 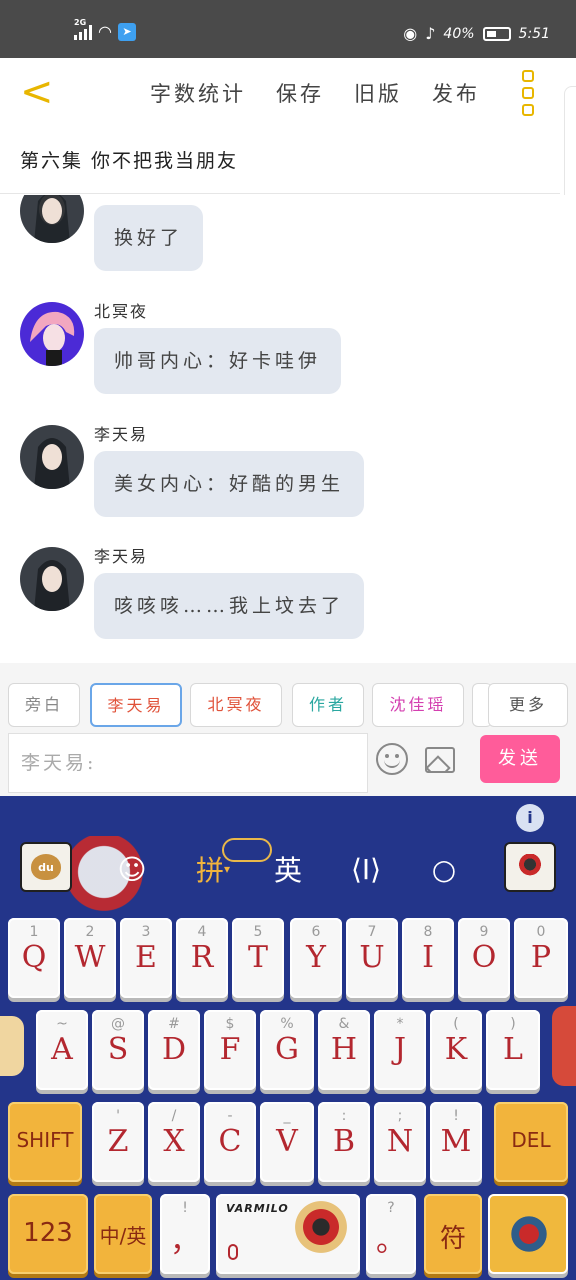 I want to click on wifi-icon: ◠, so click(x=105, y=31).